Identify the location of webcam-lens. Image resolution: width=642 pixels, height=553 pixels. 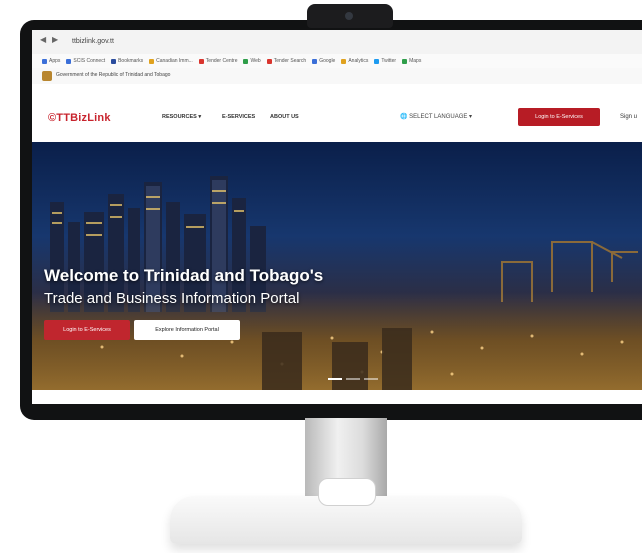
(349, 16).